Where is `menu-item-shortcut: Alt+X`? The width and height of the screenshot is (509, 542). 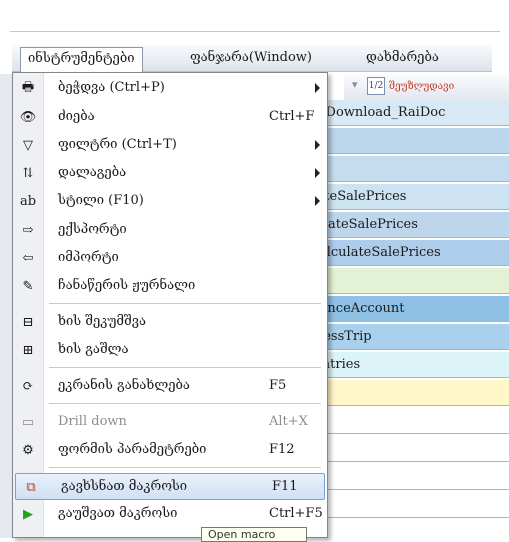
menu-item-shortcut: Alt+X is located at coordinates (288, 421).